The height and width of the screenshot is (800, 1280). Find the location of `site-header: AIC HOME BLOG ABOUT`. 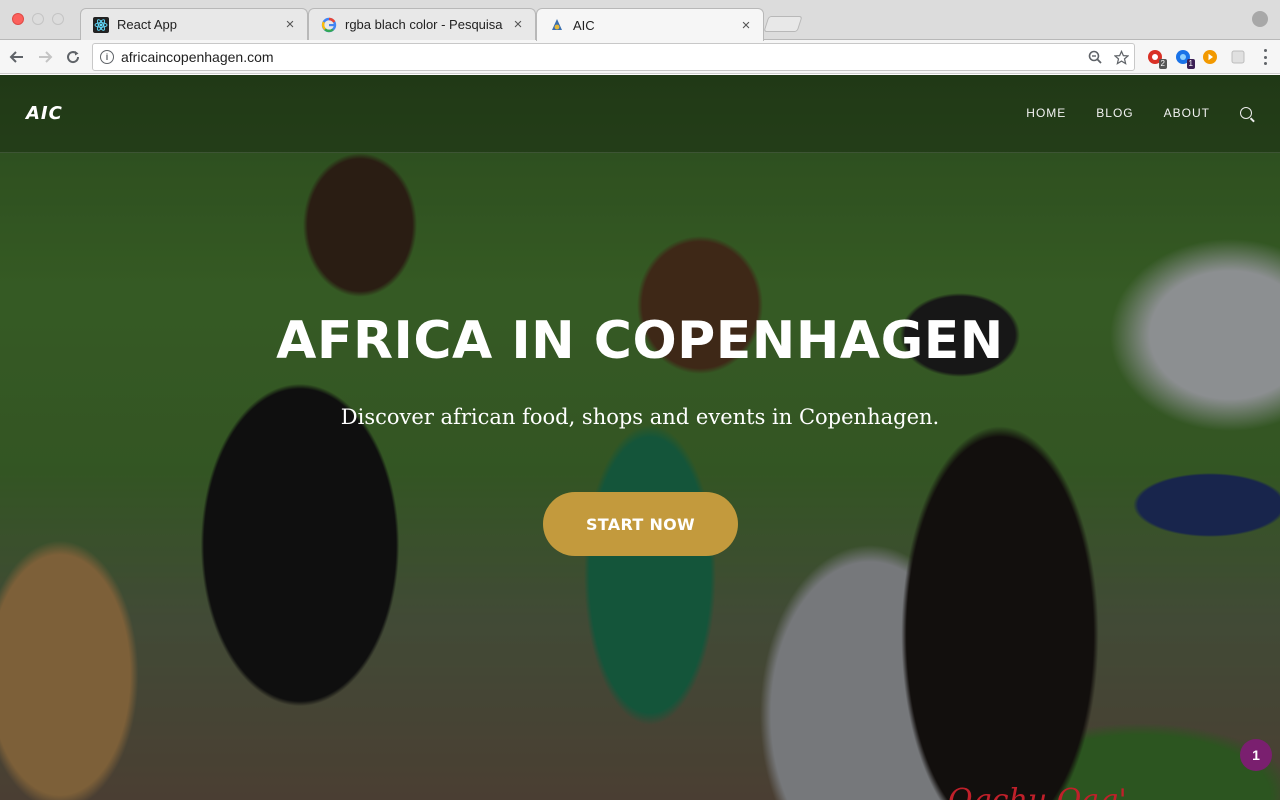

site-header: AIC HOME BLOG ABOUT is located at coordinates (640, 114).